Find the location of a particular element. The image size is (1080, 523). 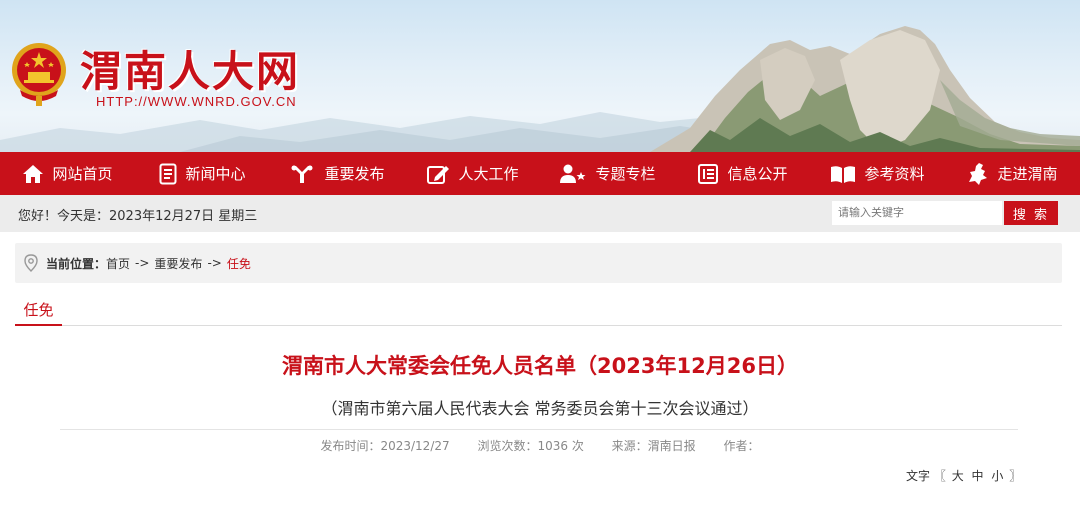

notebook-icon is located at coordinates (708, 173).